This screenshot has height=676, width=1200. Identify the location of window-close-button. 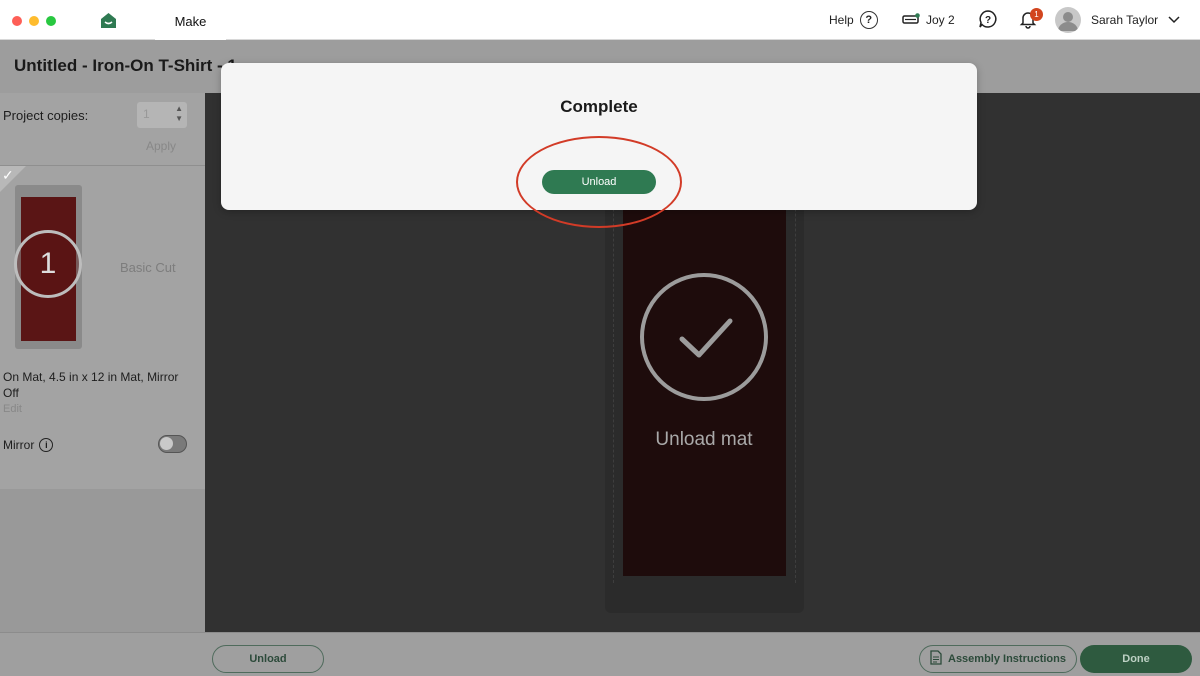
(17, 21).